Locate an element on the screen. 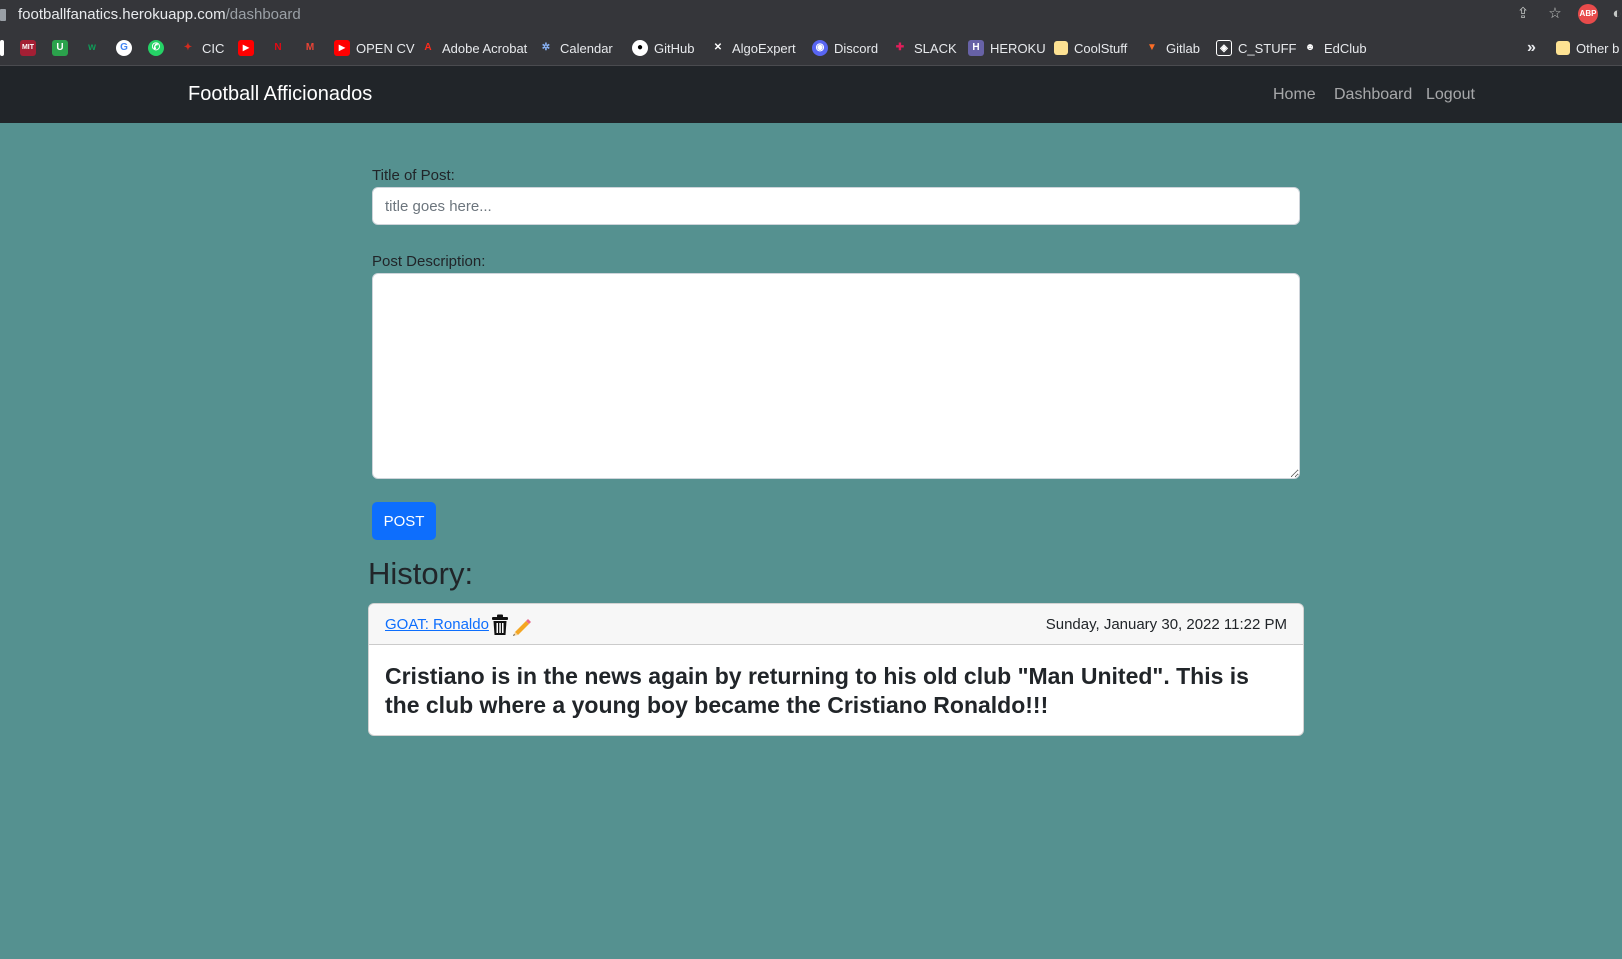 Image resolution: width=1622 pixels, height=959 pixels. discord-icon: ◉ is located at coordinates (820, 48).